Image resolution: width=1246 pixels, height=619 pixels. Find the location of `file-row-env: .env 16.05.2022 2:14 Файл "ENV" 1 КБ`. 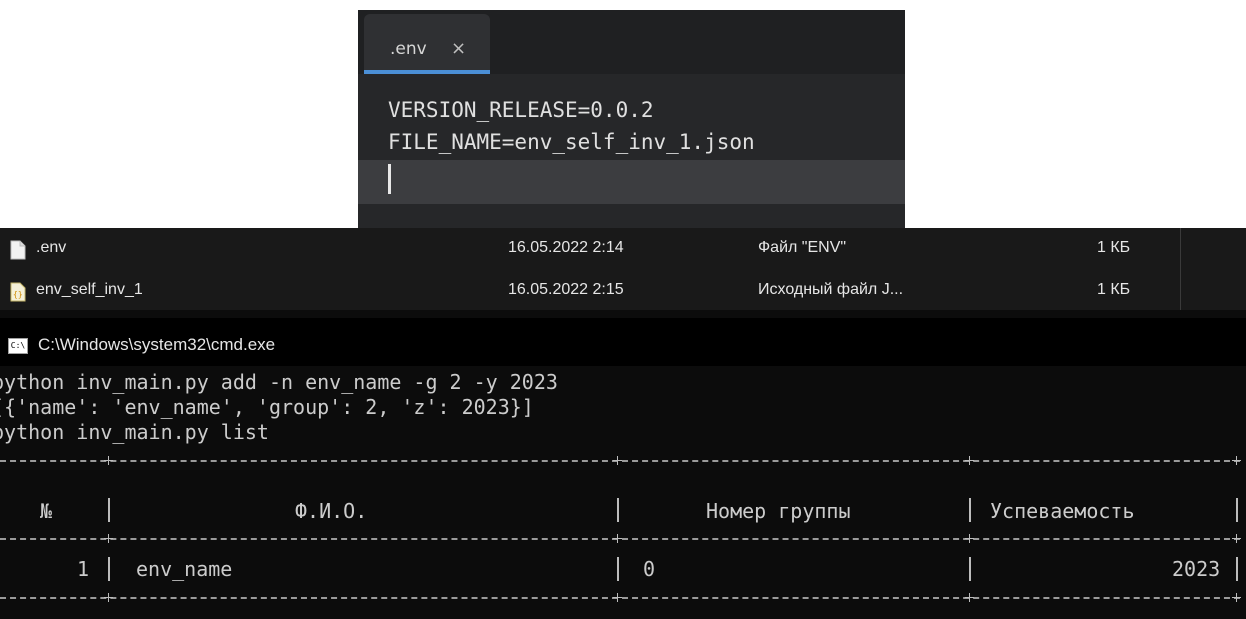

file-row-env: .env 16.05.2022 2:14 Файл "ENV" 1 КБ is located at coordinates (590, 249).